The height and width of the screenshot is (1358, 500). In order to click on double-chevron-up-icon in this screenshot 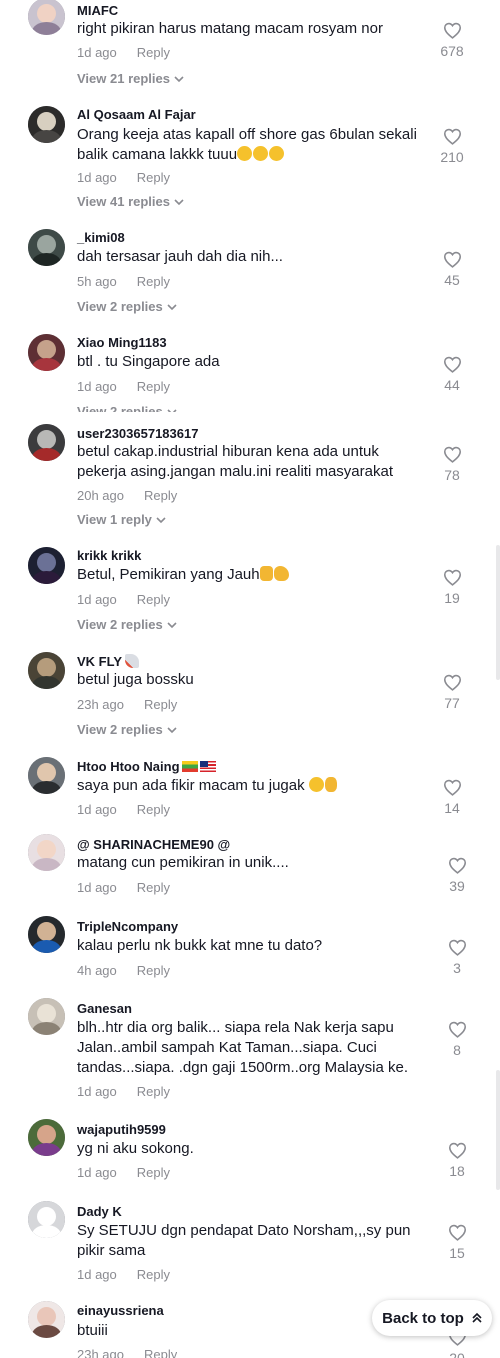, I will do `click(477, 1317)`.